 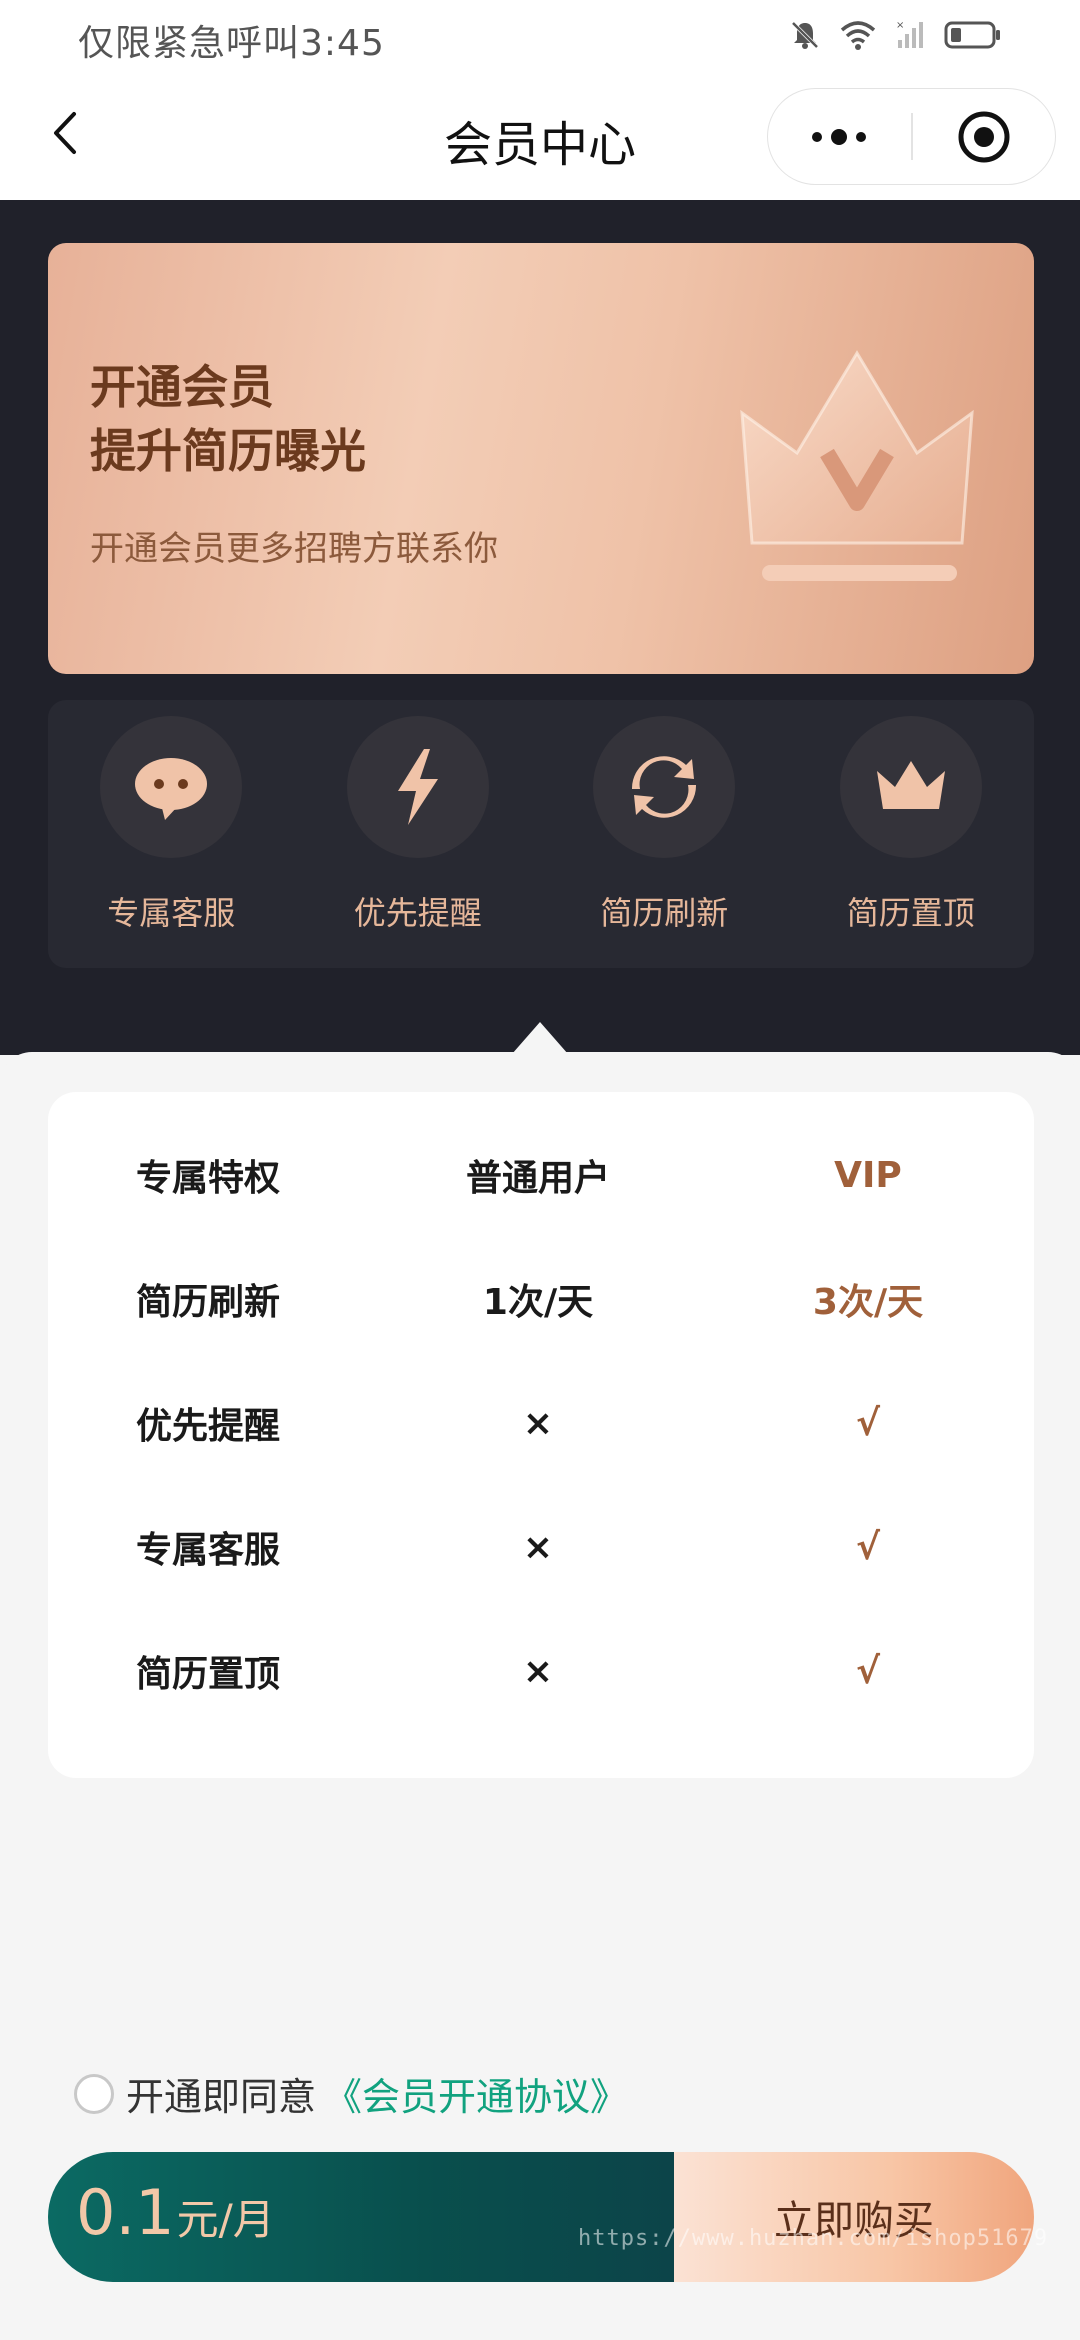 What do you see at coordinates (207, 1426) in the screenshot?
I see `table-cell: 优先提醒` at bounding box center [207, 1426].